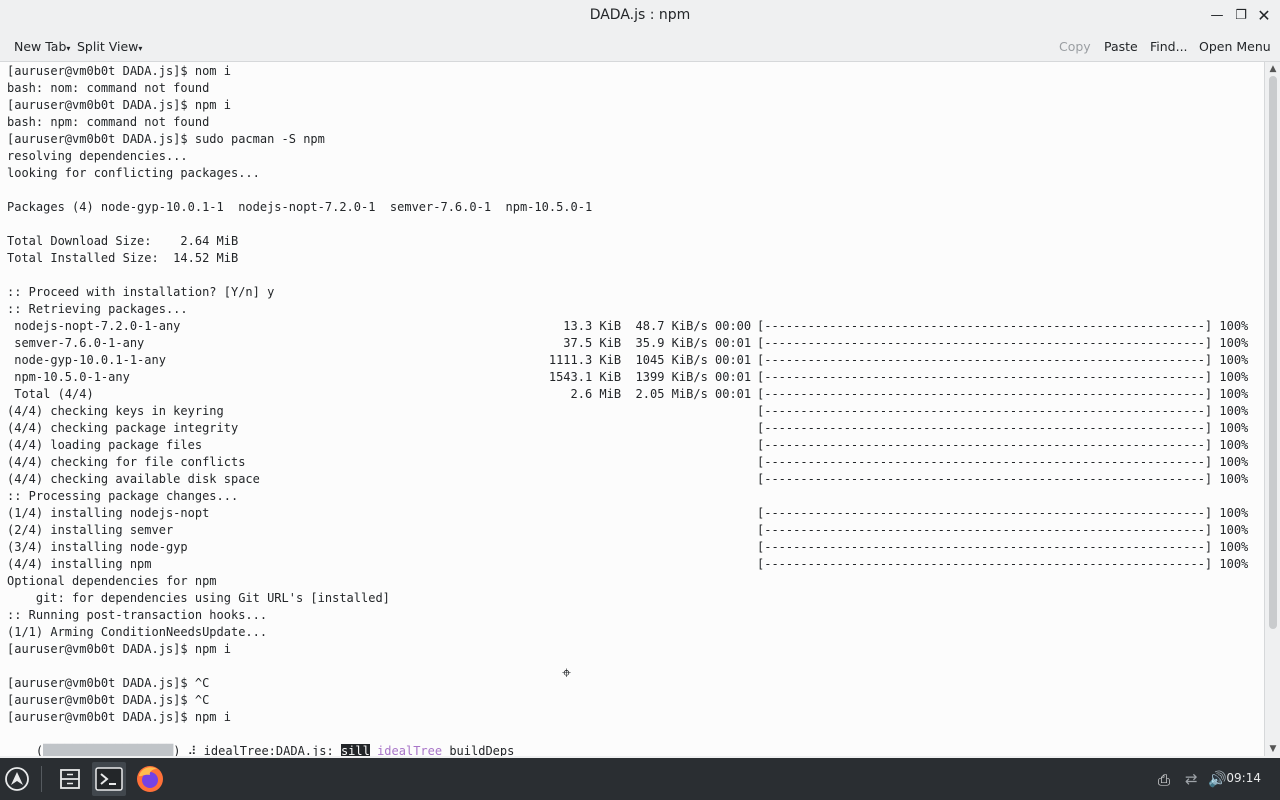  I want to click on terminal-line: (1/4) installing nodejs-nopt, so click(108, 513).